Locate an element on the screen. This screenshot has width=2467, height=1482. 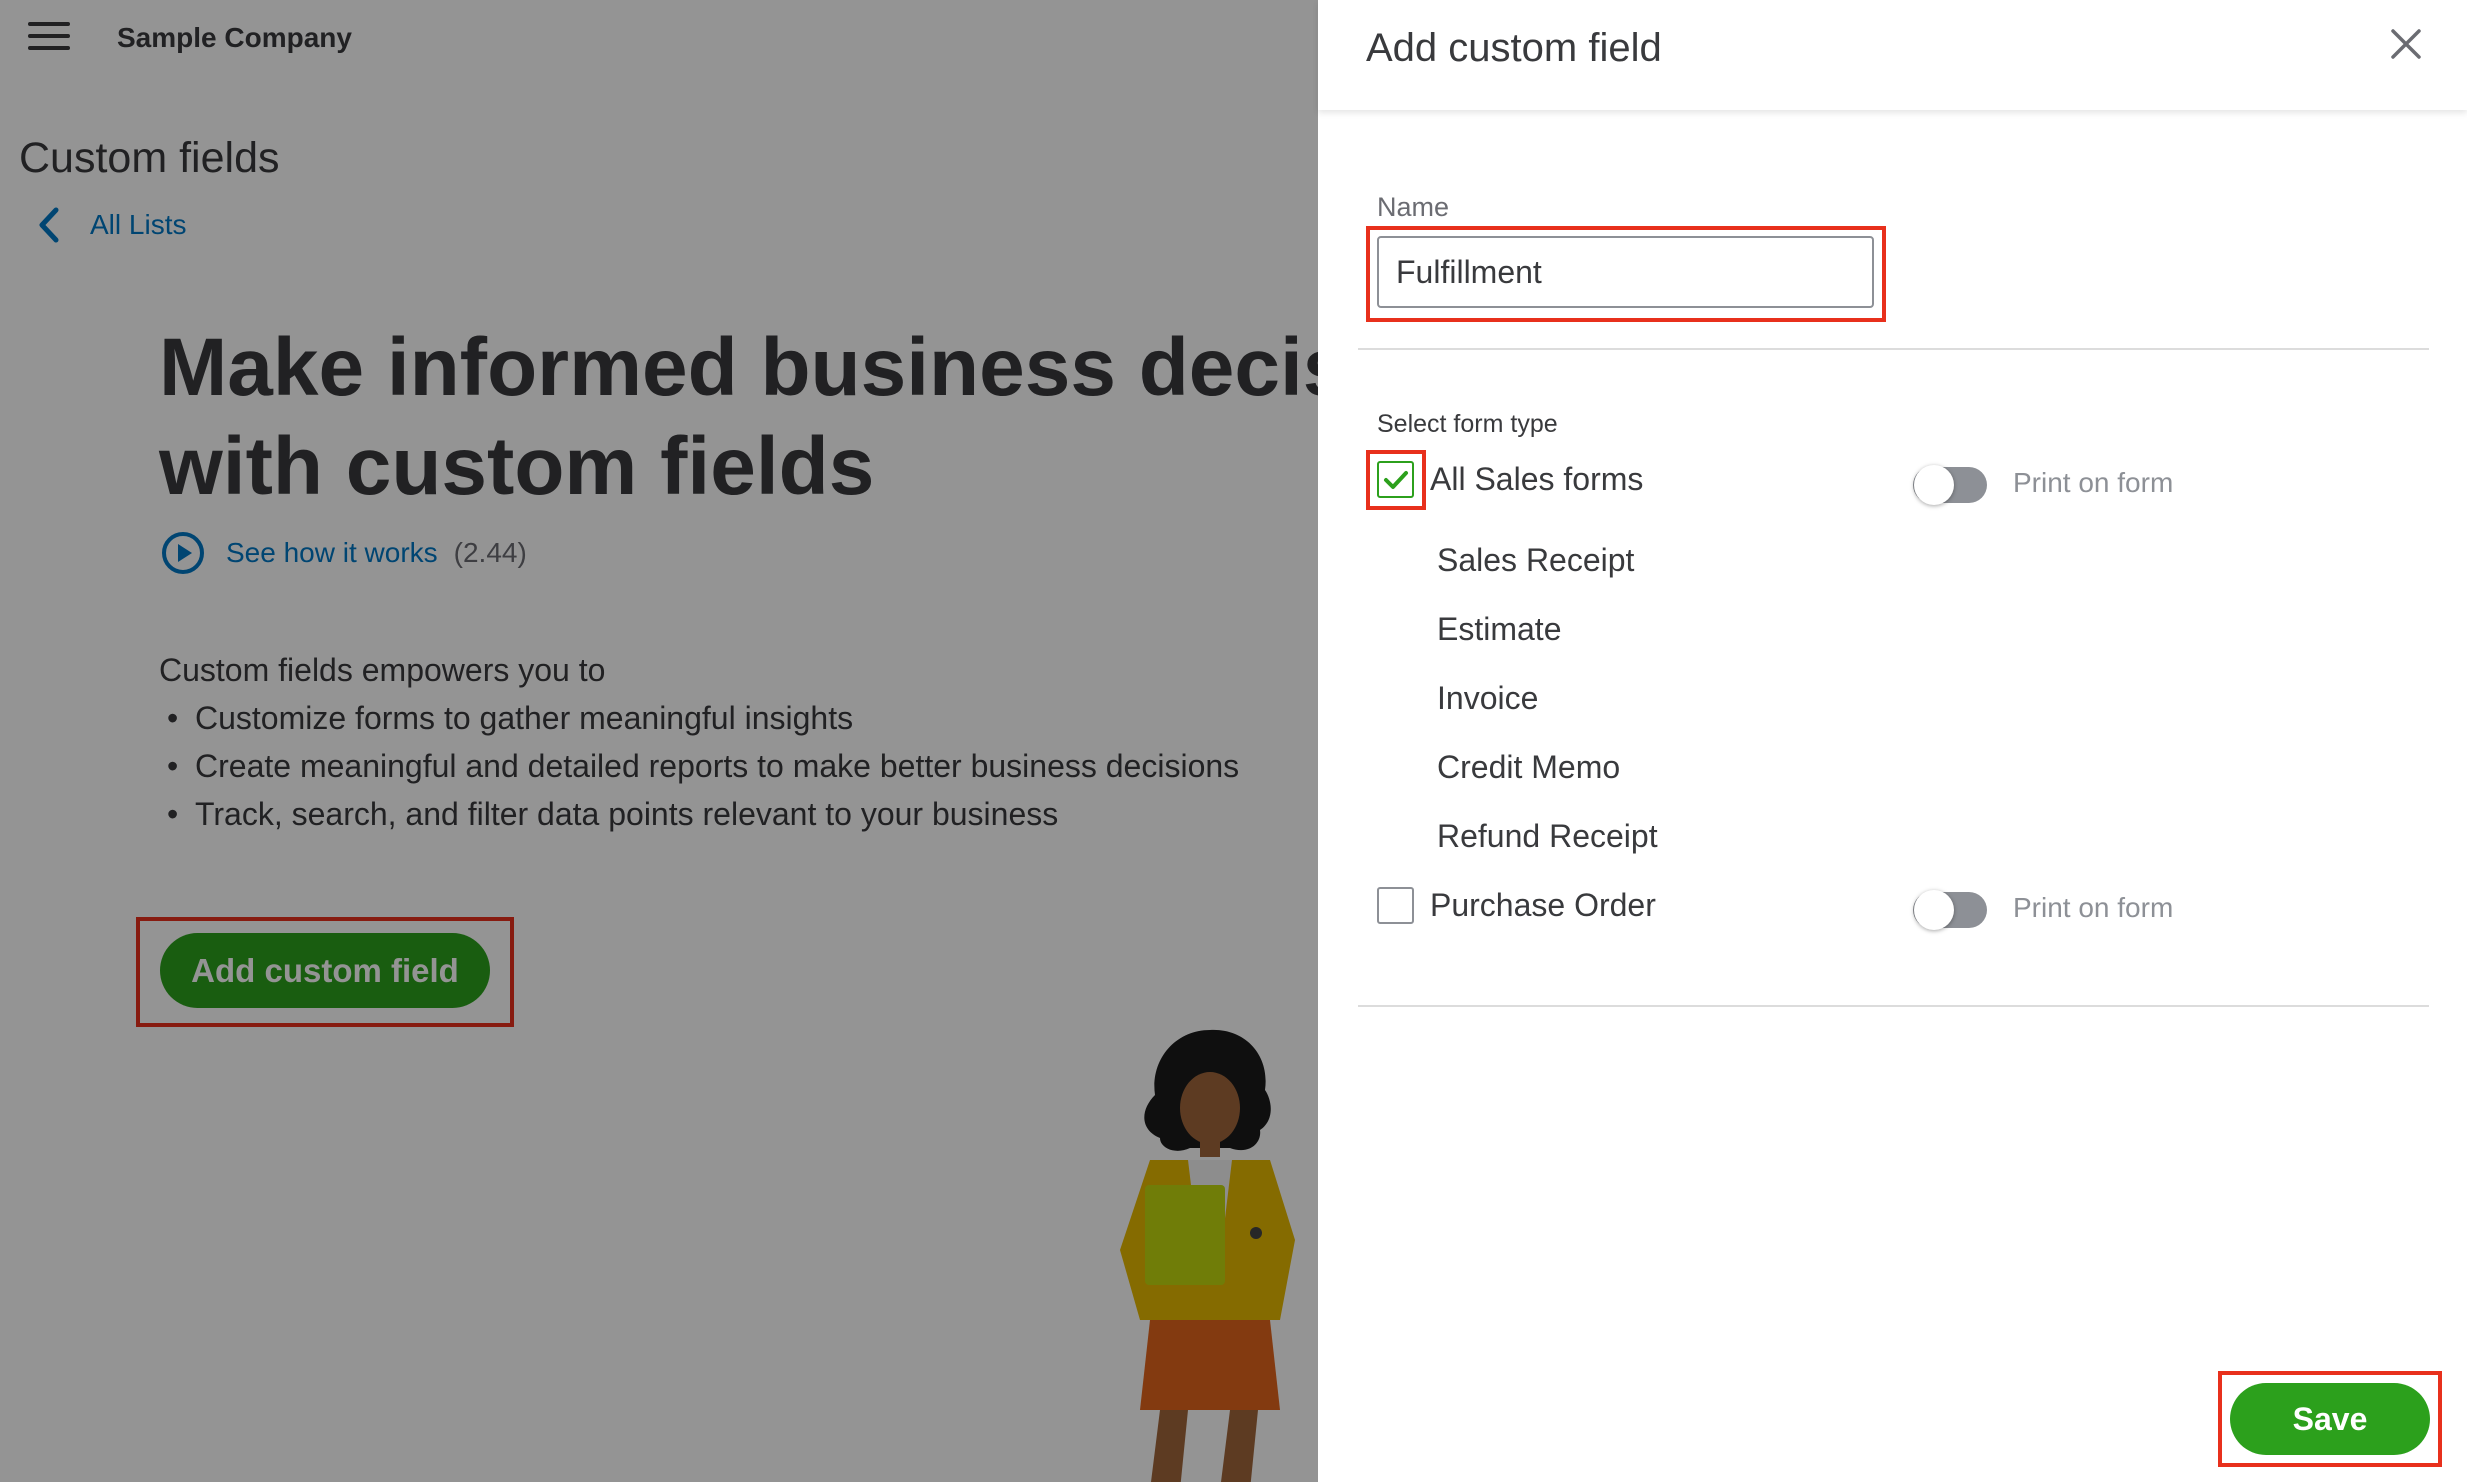
save-button: Save is located at coordinates (2330, 1419).